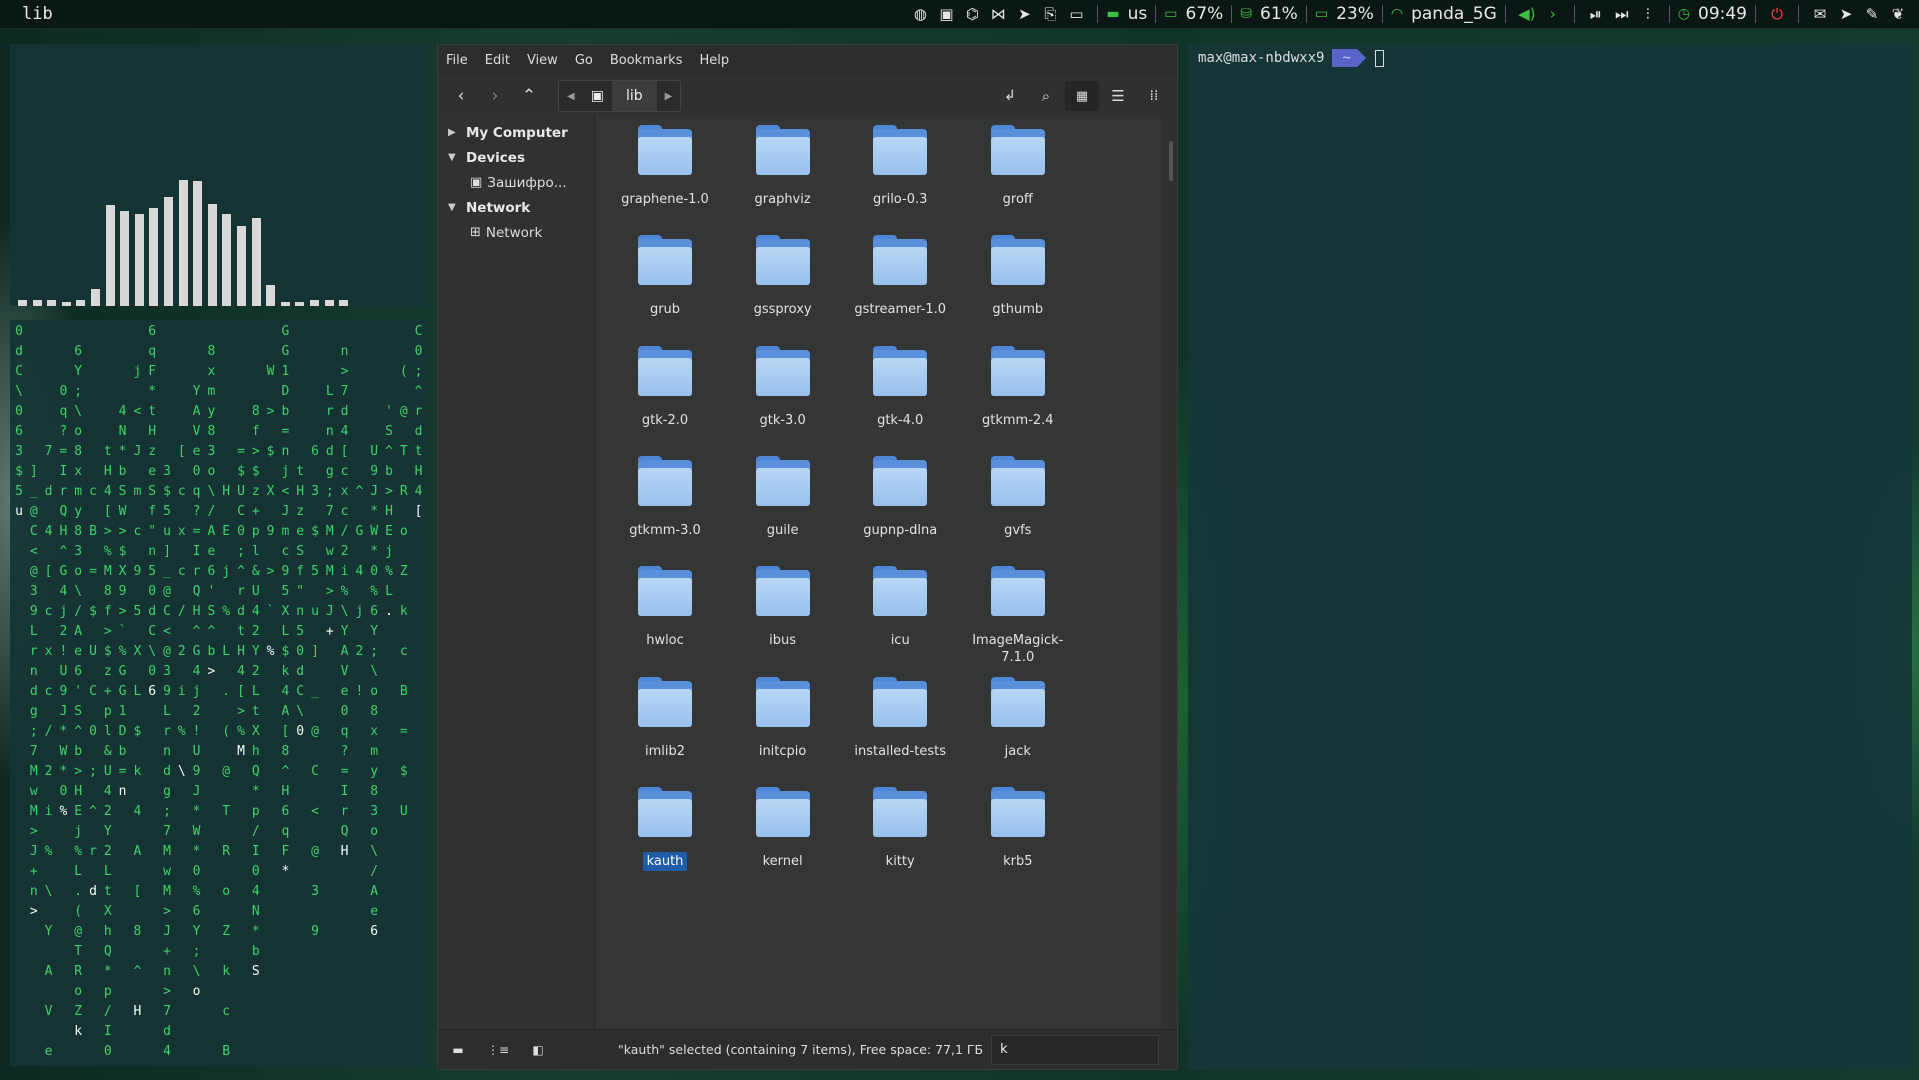 Image resolution: width=1919 pixels, height=1080 pixels. What do you see at coordinates (1126, 14) in the screenshot?
I see `keyboard-layout: ▬ us` at bounding box center [1126, 14].